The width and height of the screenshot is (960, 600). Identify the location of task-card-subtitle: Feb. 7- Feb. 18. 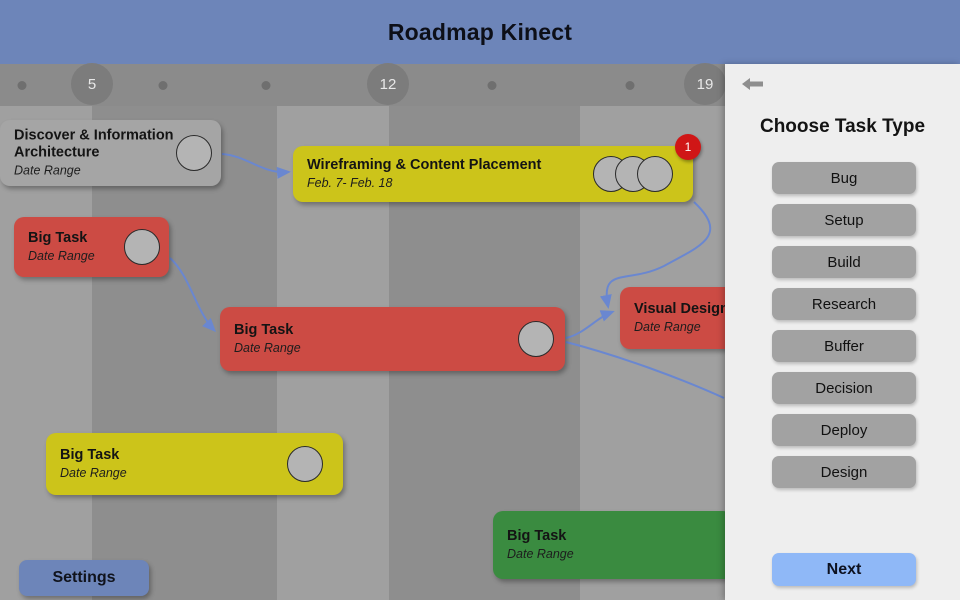
(350, 183).